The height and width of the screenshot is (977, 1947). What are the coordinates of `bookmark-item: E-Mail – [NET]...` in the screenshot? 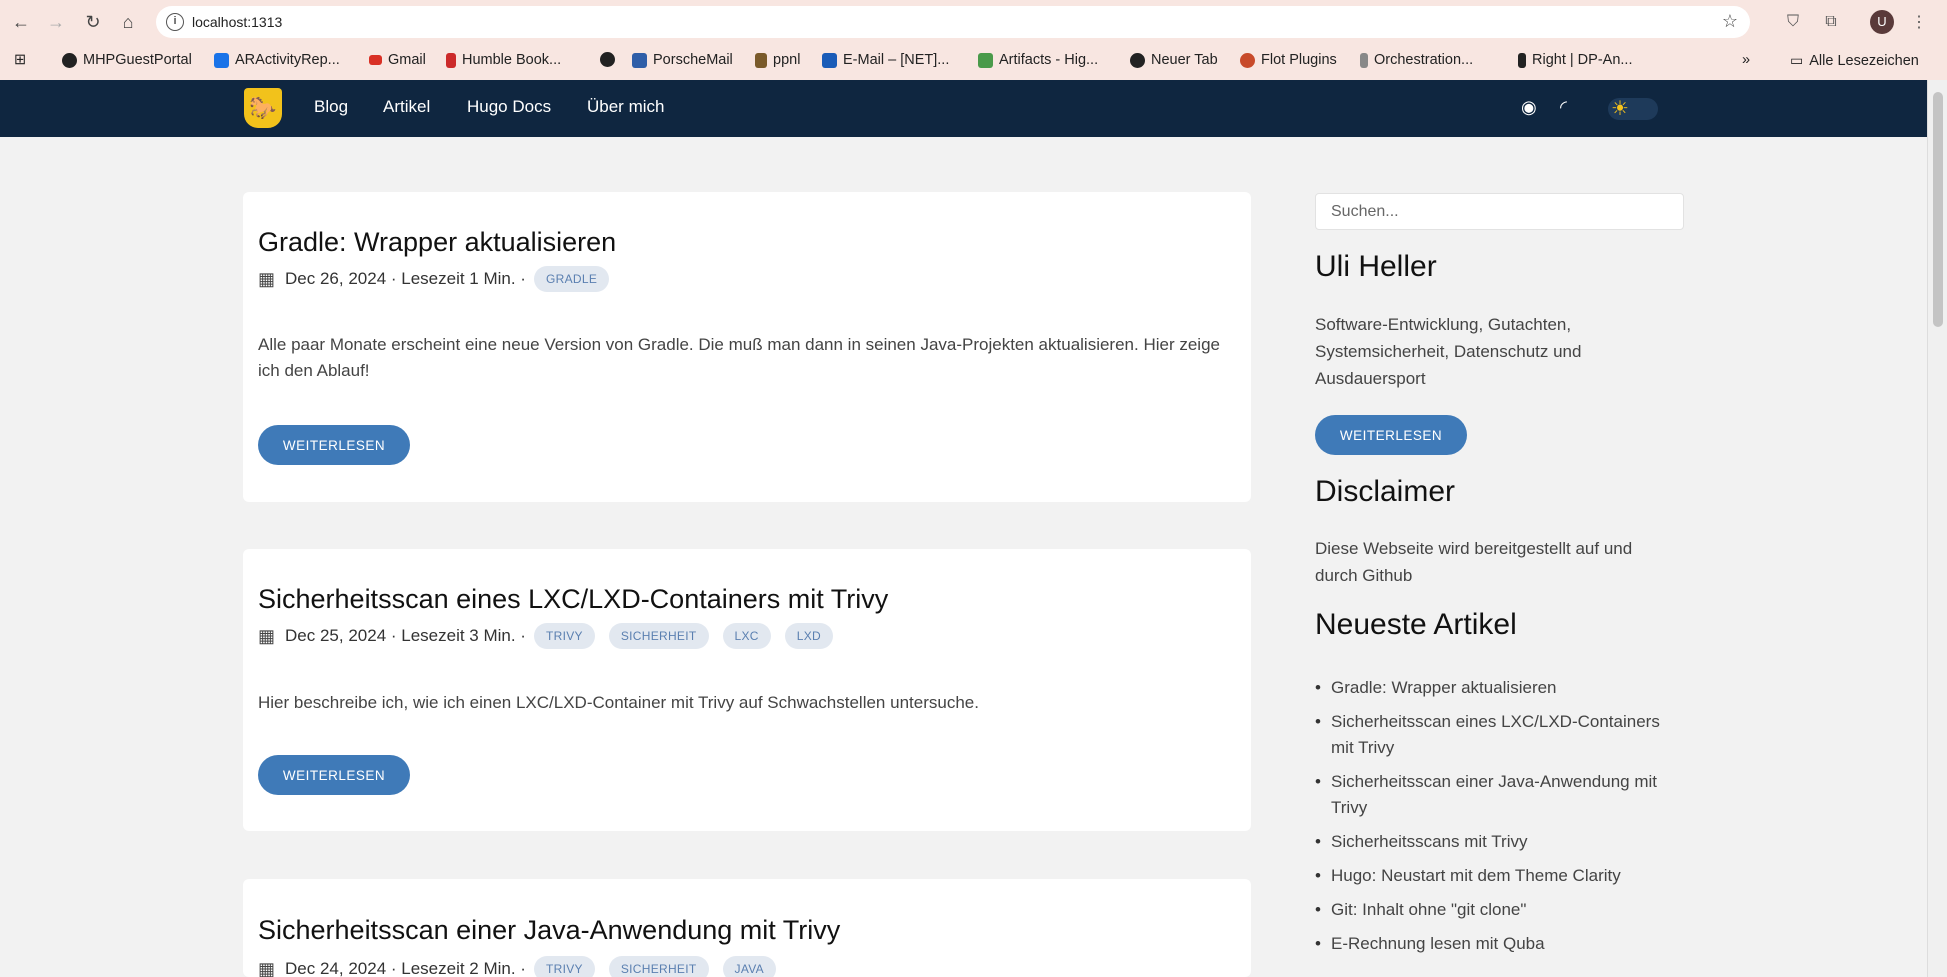 It's located at (885, 60).